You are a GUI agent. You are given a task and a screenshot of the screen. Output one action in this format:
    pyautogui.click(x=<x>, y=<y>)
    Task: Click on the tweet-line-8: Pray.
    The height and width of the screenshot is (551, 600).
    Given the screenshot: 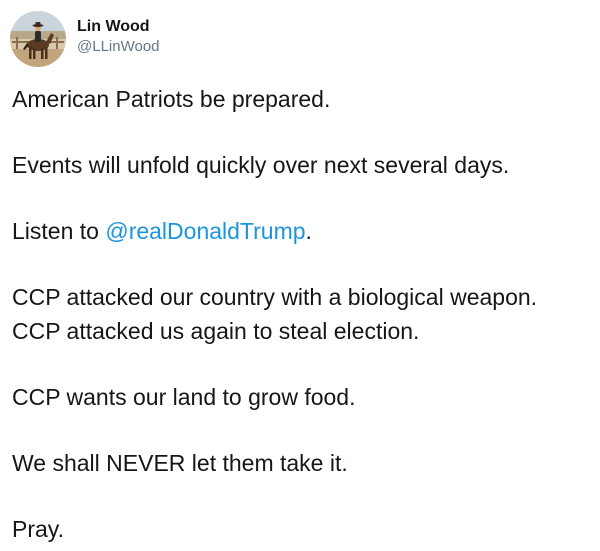 What is the action you would take?
    pyautogui.click(x=38, y=529)
    